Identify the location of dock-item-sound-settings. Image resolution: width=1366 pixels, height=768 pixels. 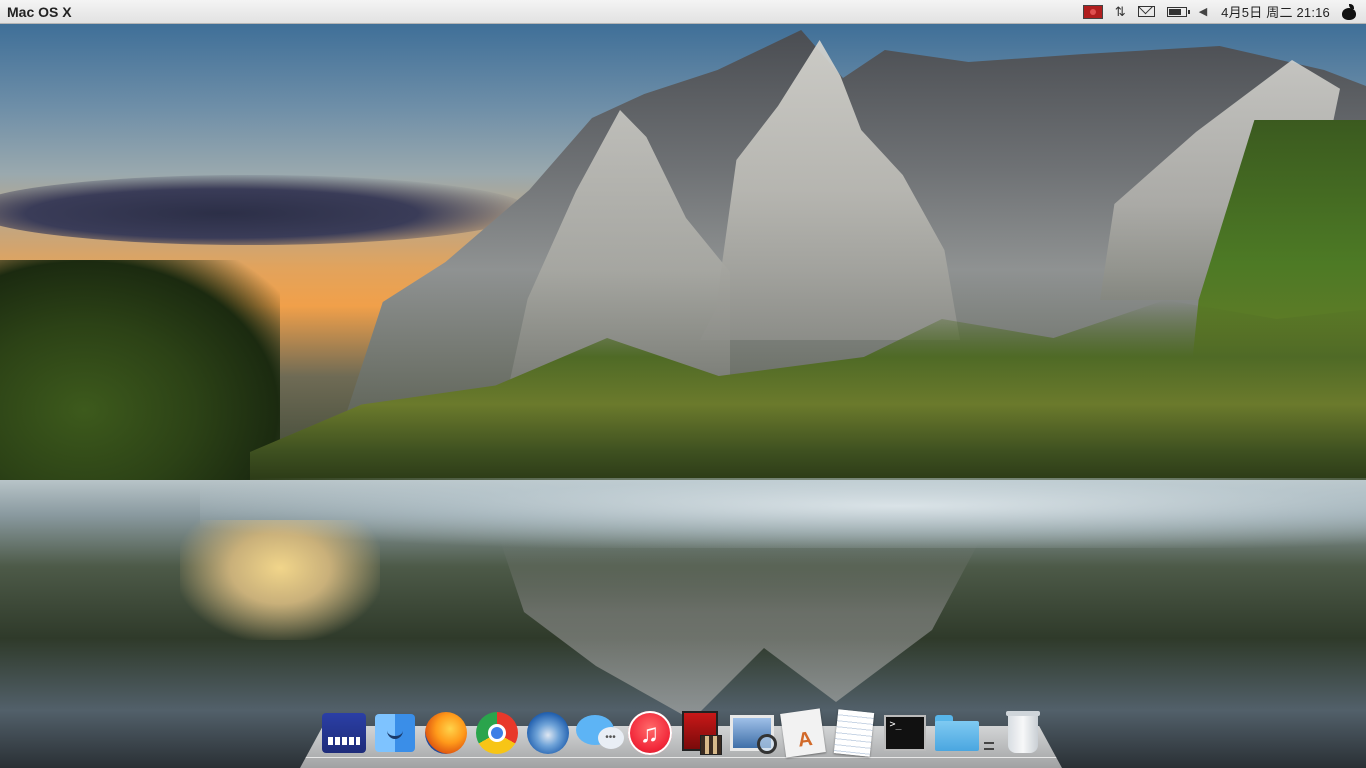
(344, 733).